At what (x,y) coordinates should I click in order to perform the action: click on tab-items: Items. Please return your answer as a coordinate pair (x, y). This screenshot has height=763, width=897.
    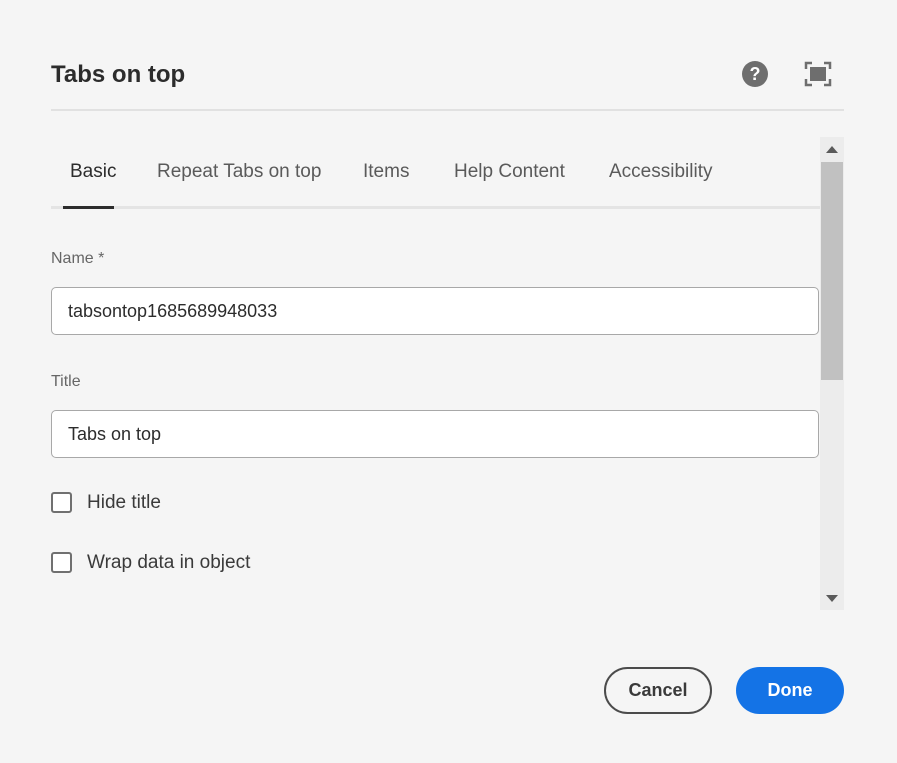
    Looking at the image, I should click on (386, 172).